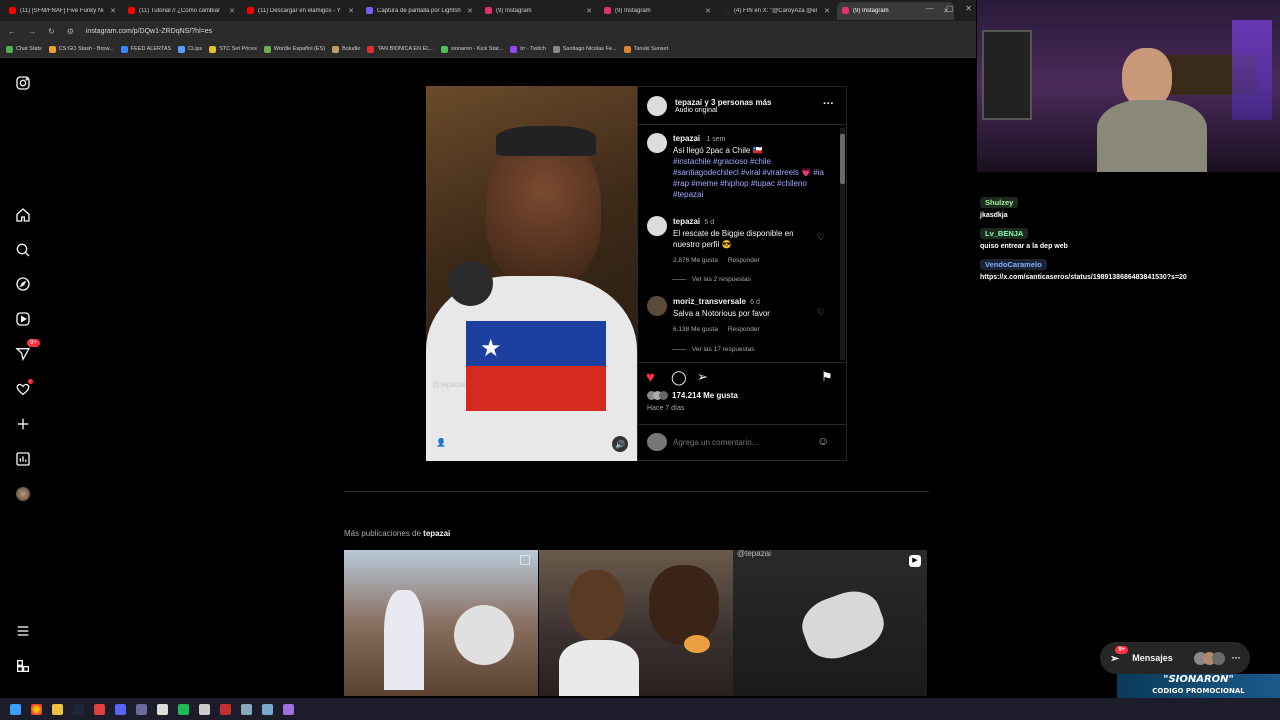  Describe the element at coordinates (1004, 233) in the screenshot. I see `chat-user: Lv_BENJA` at that location.